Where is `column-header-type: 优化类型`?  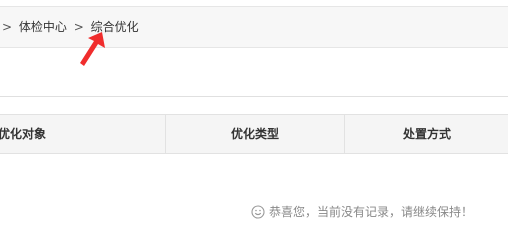
column-header-type: 优化类型 is located at coordinates (254, 134).